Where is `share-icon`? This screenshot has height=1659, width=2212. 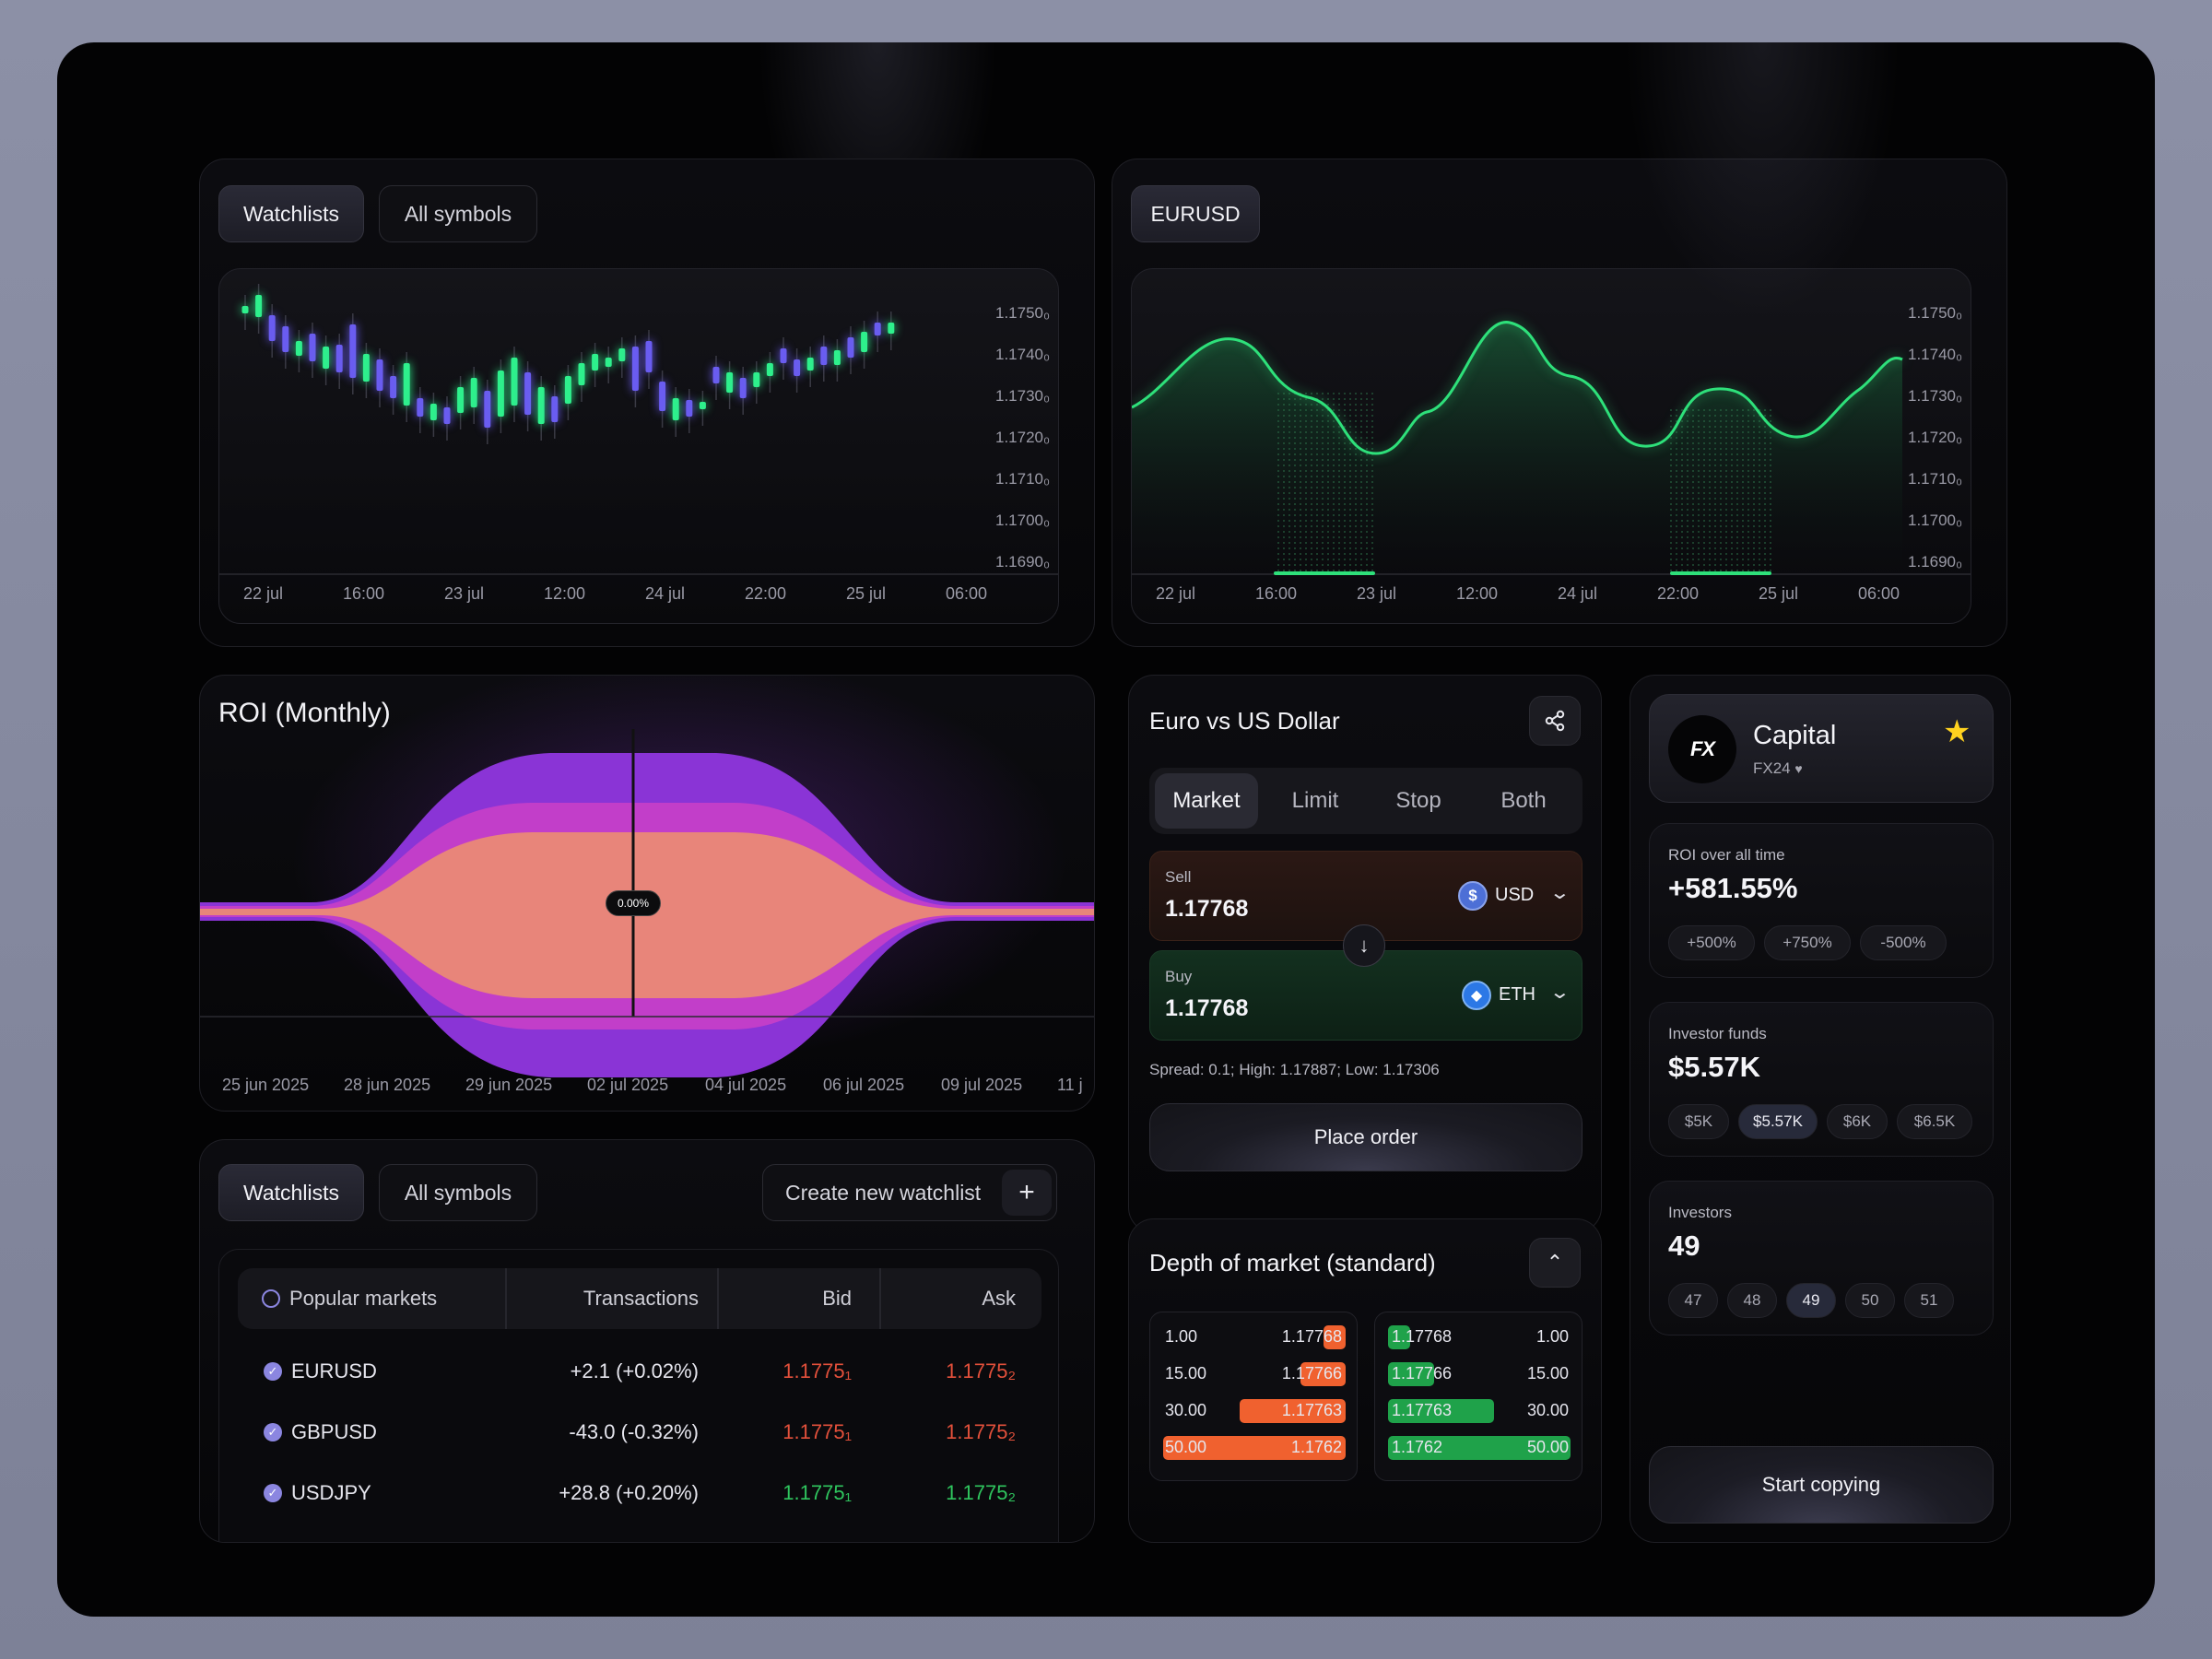 share-icon is located at coordinates (1555, 721).